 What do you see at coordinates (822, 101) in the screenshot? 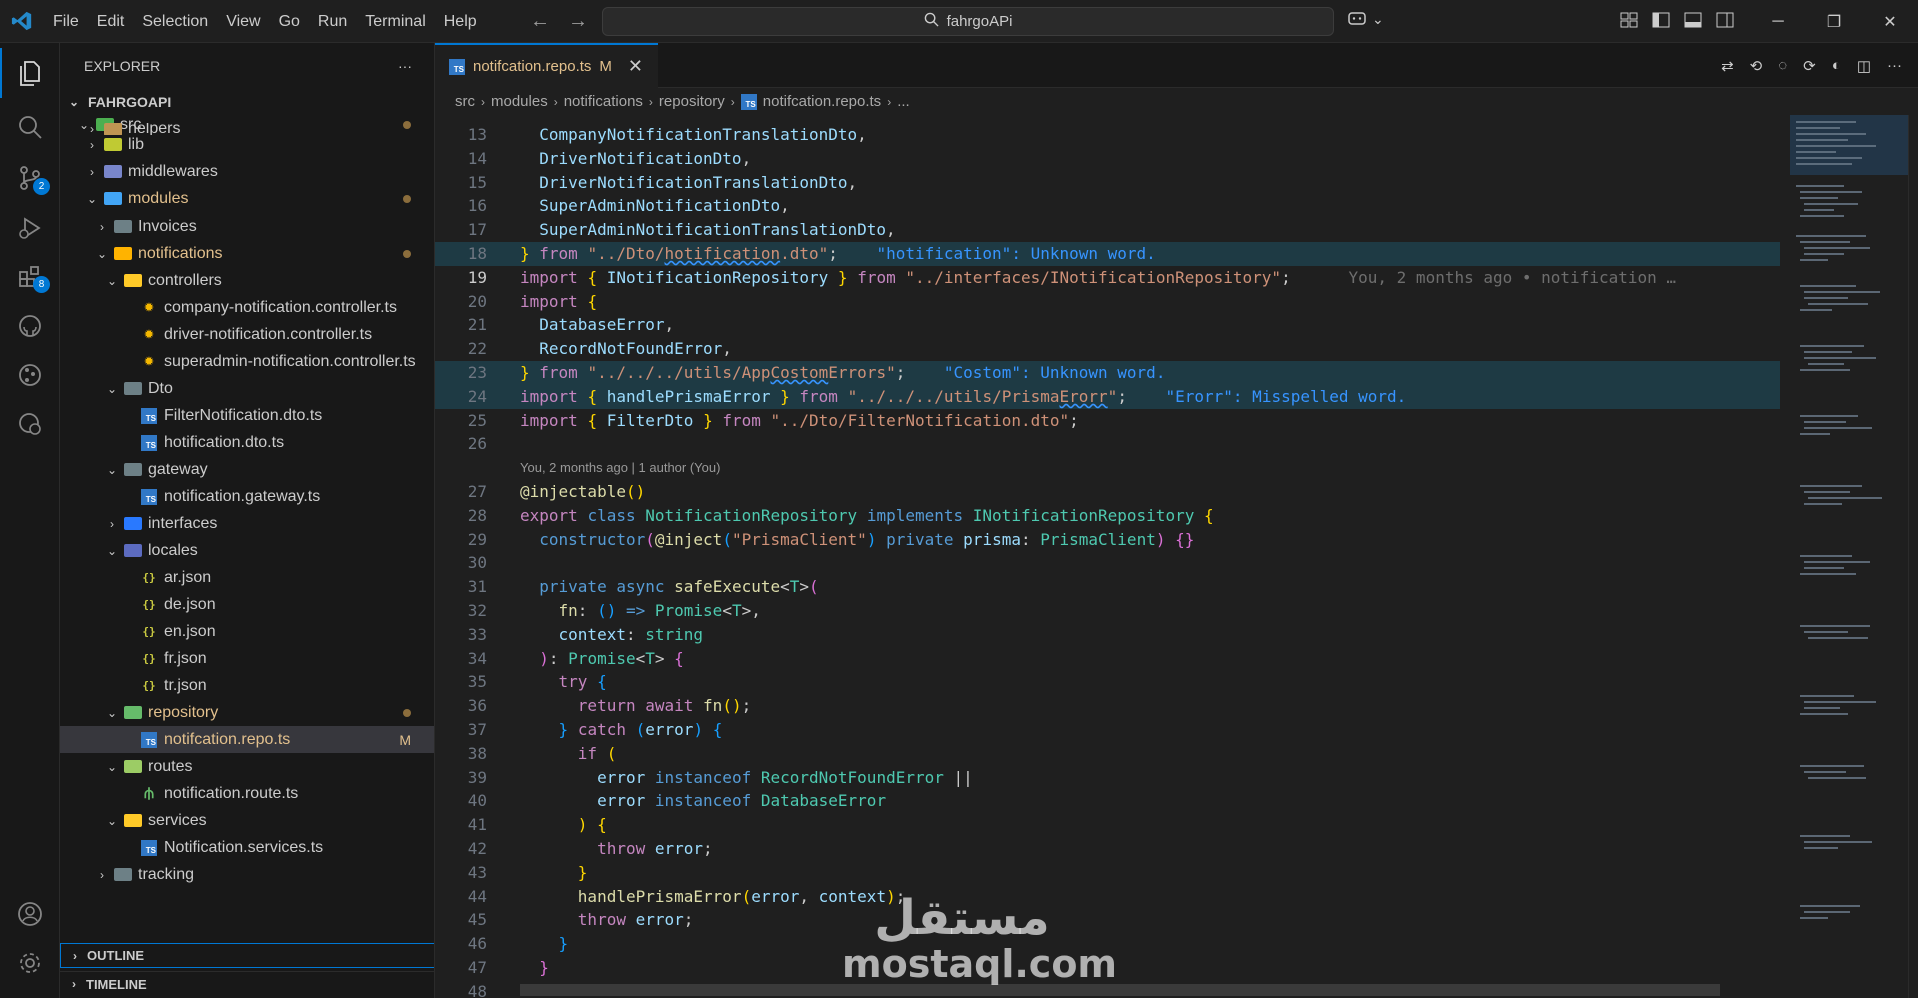
I see `breadcrumb-item: notifcation.repo.ts` at bounding box center [822, 101].